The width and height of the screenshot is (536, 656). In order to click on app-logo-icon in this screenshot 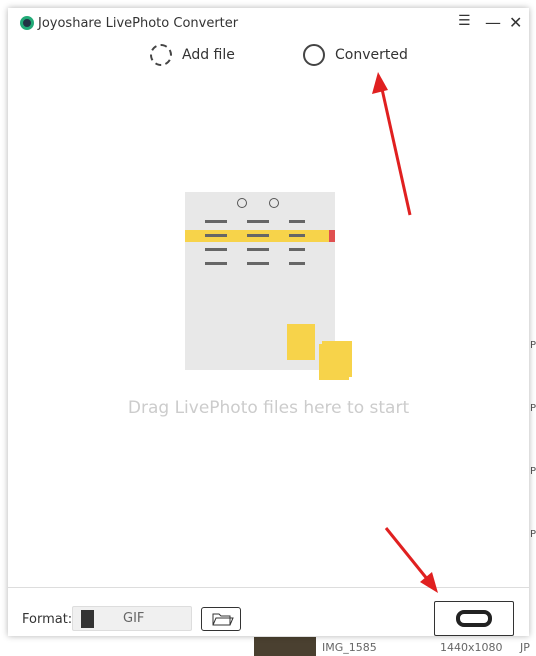, I will do `click(27, 23)`.